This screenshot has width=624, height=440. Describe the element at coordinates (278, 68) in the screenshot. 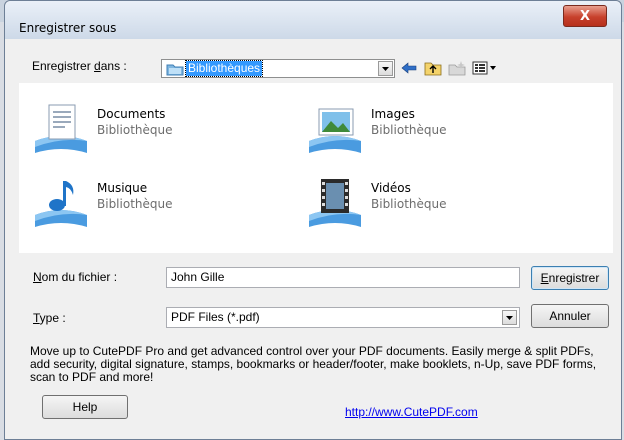

I see `save-in-dropdown: Bibliothèques` at that location.